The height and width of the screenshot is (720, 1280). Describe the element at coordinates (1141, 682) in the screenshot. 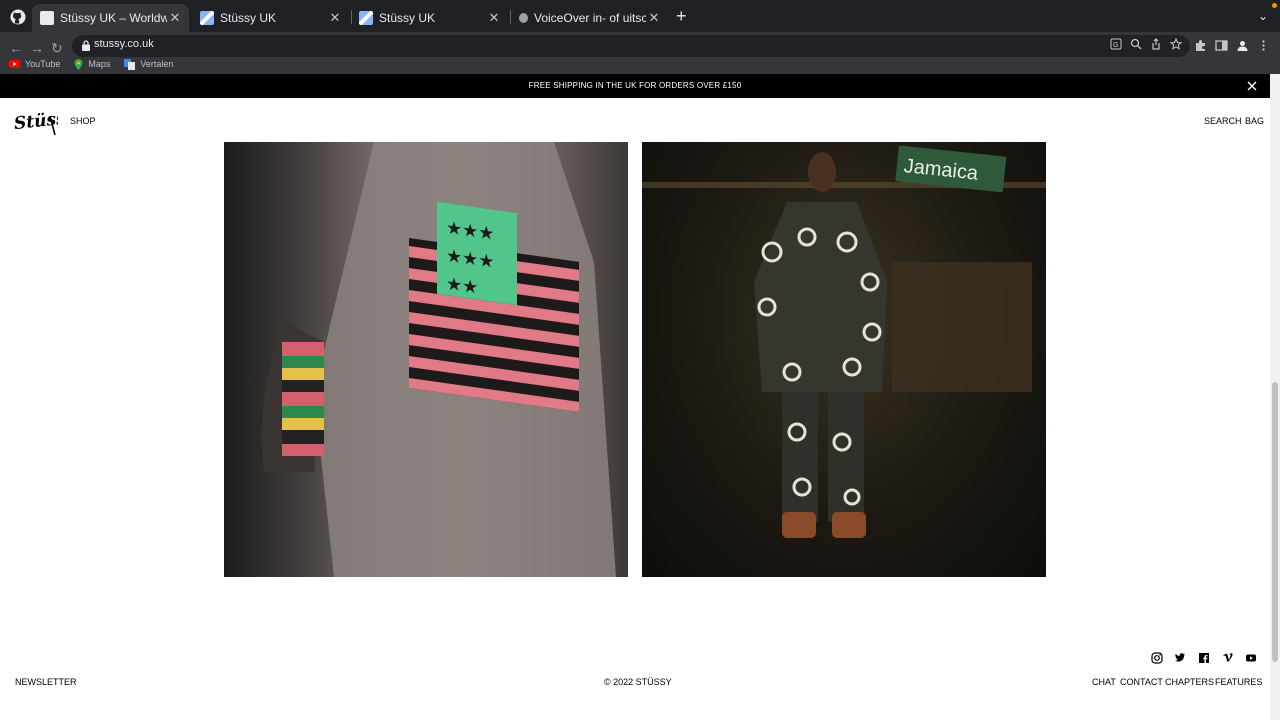

I see `footer-link-contact: CONTACT` at that location.